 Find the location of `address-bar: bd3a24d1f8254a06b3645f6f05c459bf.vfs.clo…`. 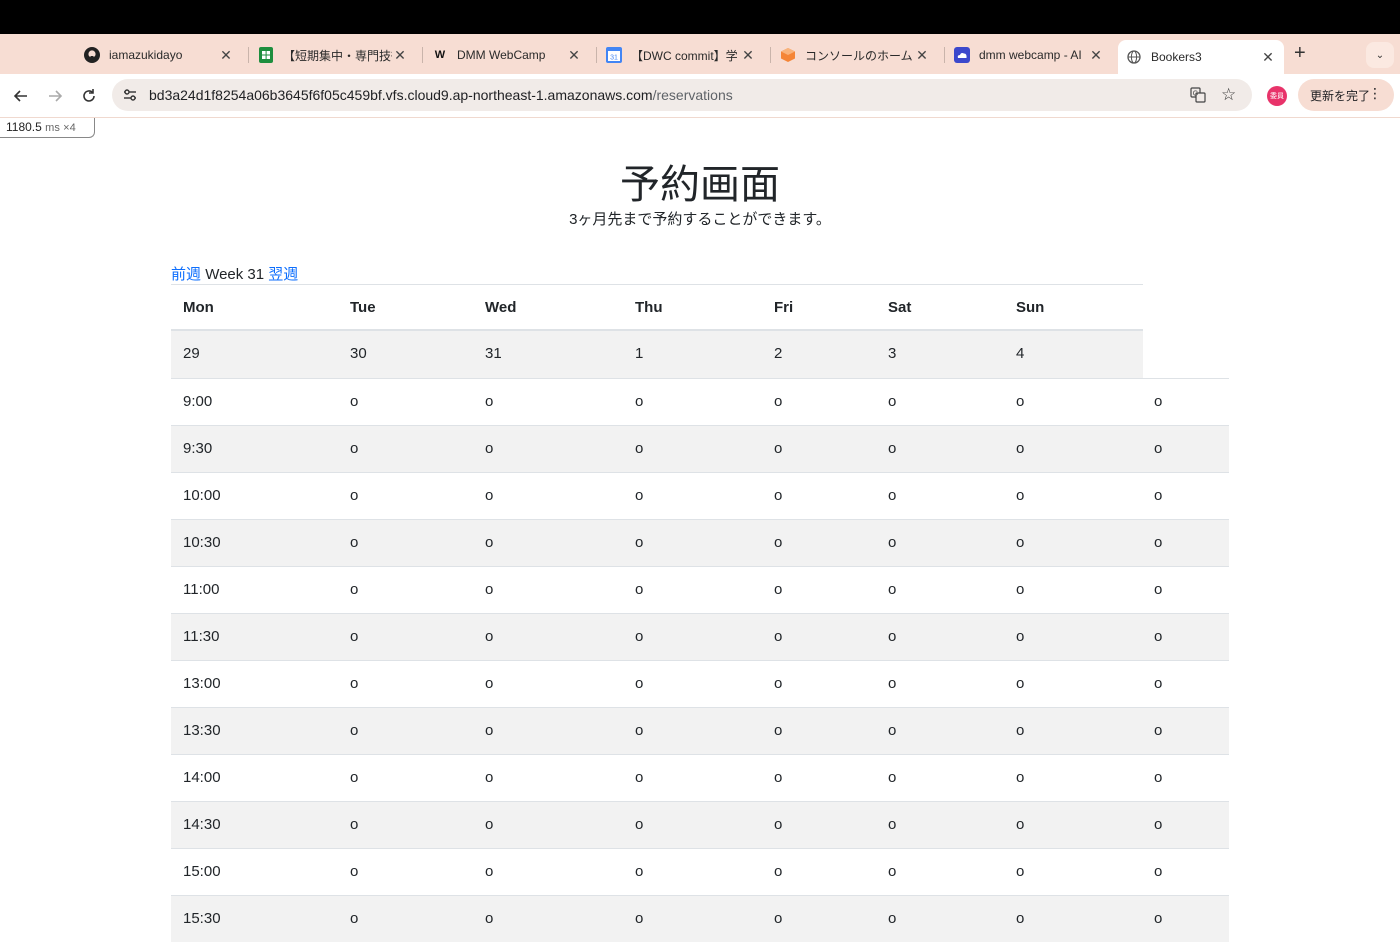

address-bar: bd3a24d1f8254a06b3645f6f05c459bf.vfs.clo… is located at coordinates (682, 95).